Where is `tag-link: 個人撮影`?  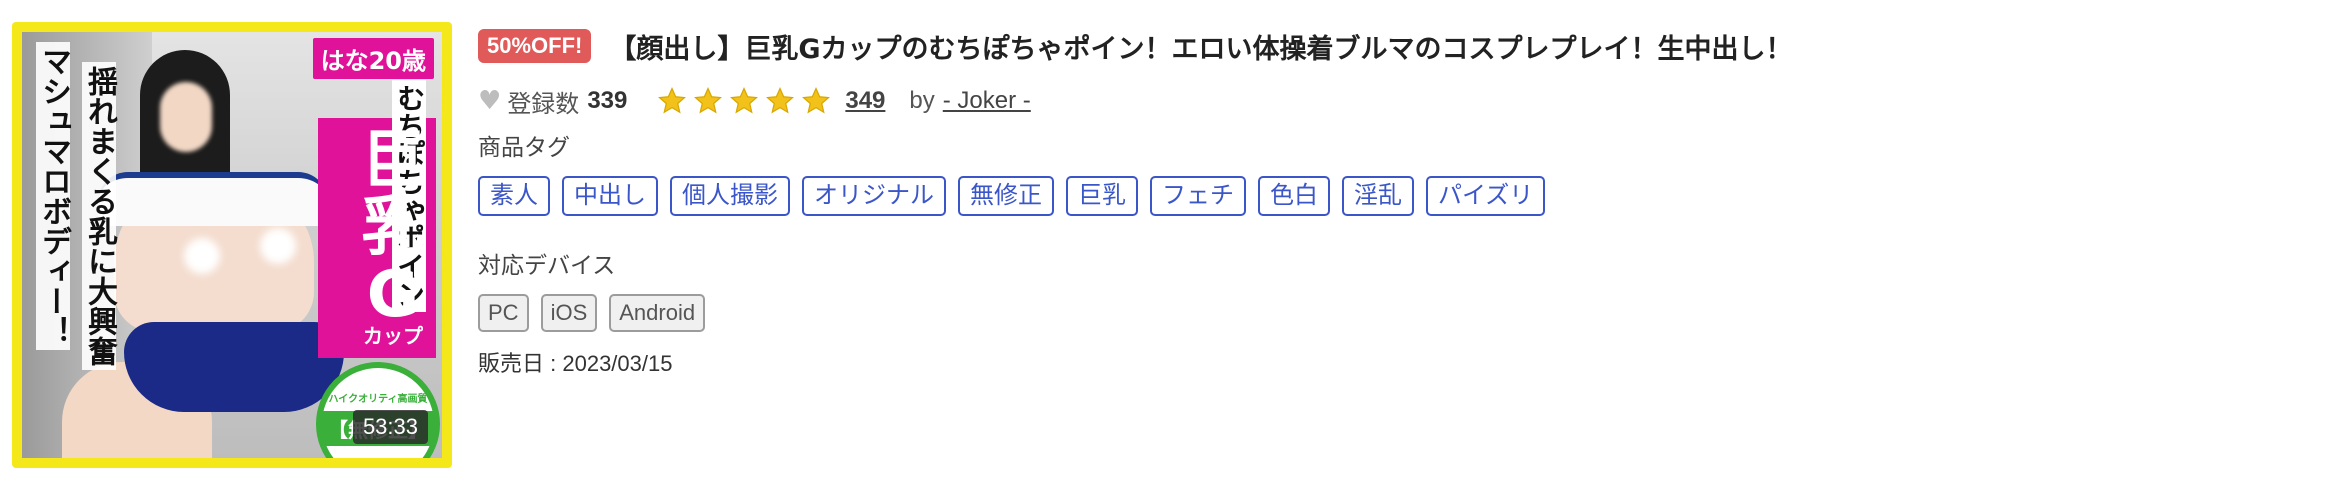
tag-link: 個人撮影 is located at coordinates (730, 196).